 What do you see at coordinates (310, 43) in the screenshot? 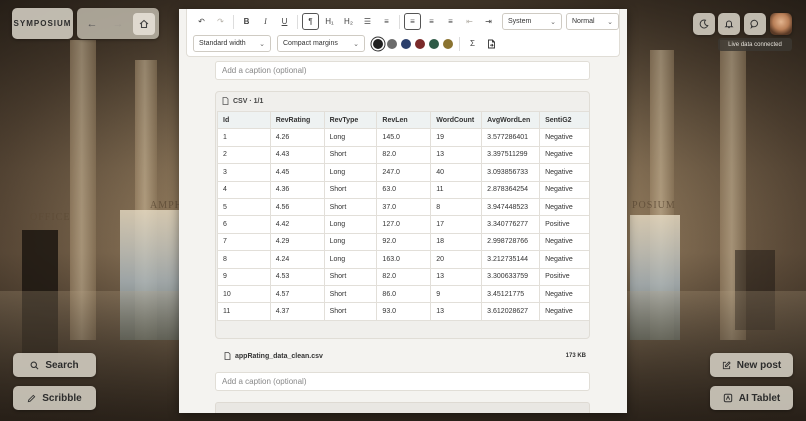
I see `margin-select-value: Compact margins` at bounding box center [310, 43].